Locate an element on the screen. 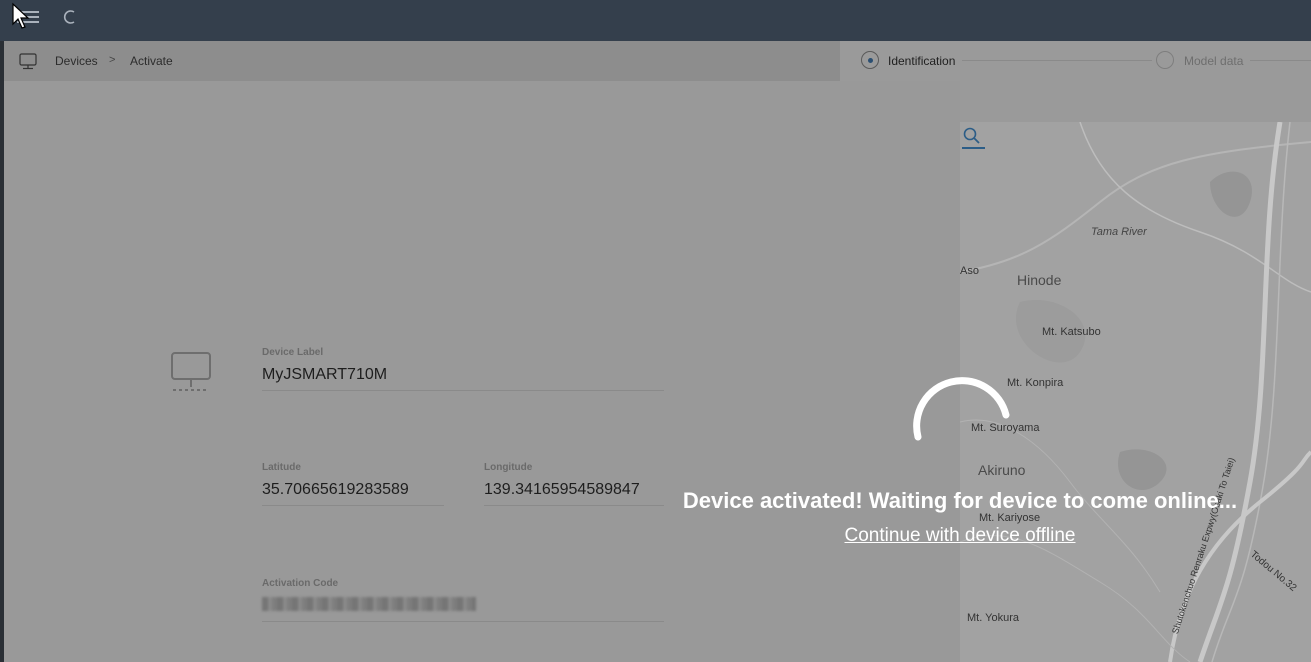  map-label-mt-konpira: Mt. Konpira is located at coordinates (1035, 383).